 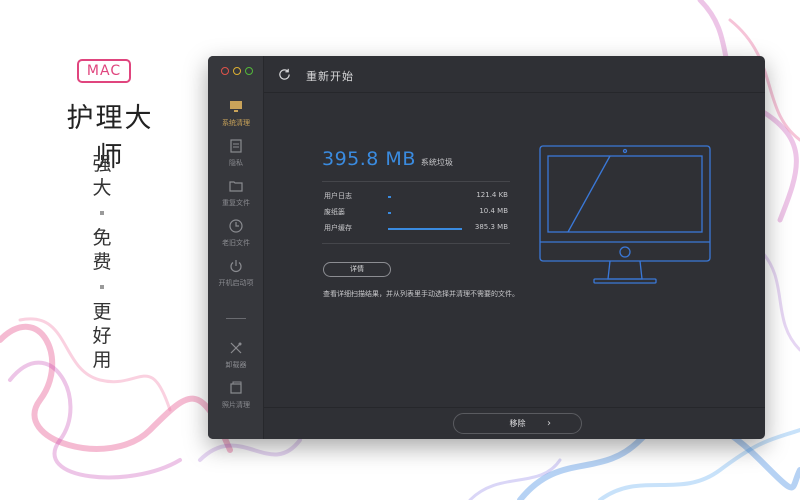 What do you see at coordinates (514, 74) in the screenshot?
I see `titlebar: 重新开始` at bounding box center [514, 74].